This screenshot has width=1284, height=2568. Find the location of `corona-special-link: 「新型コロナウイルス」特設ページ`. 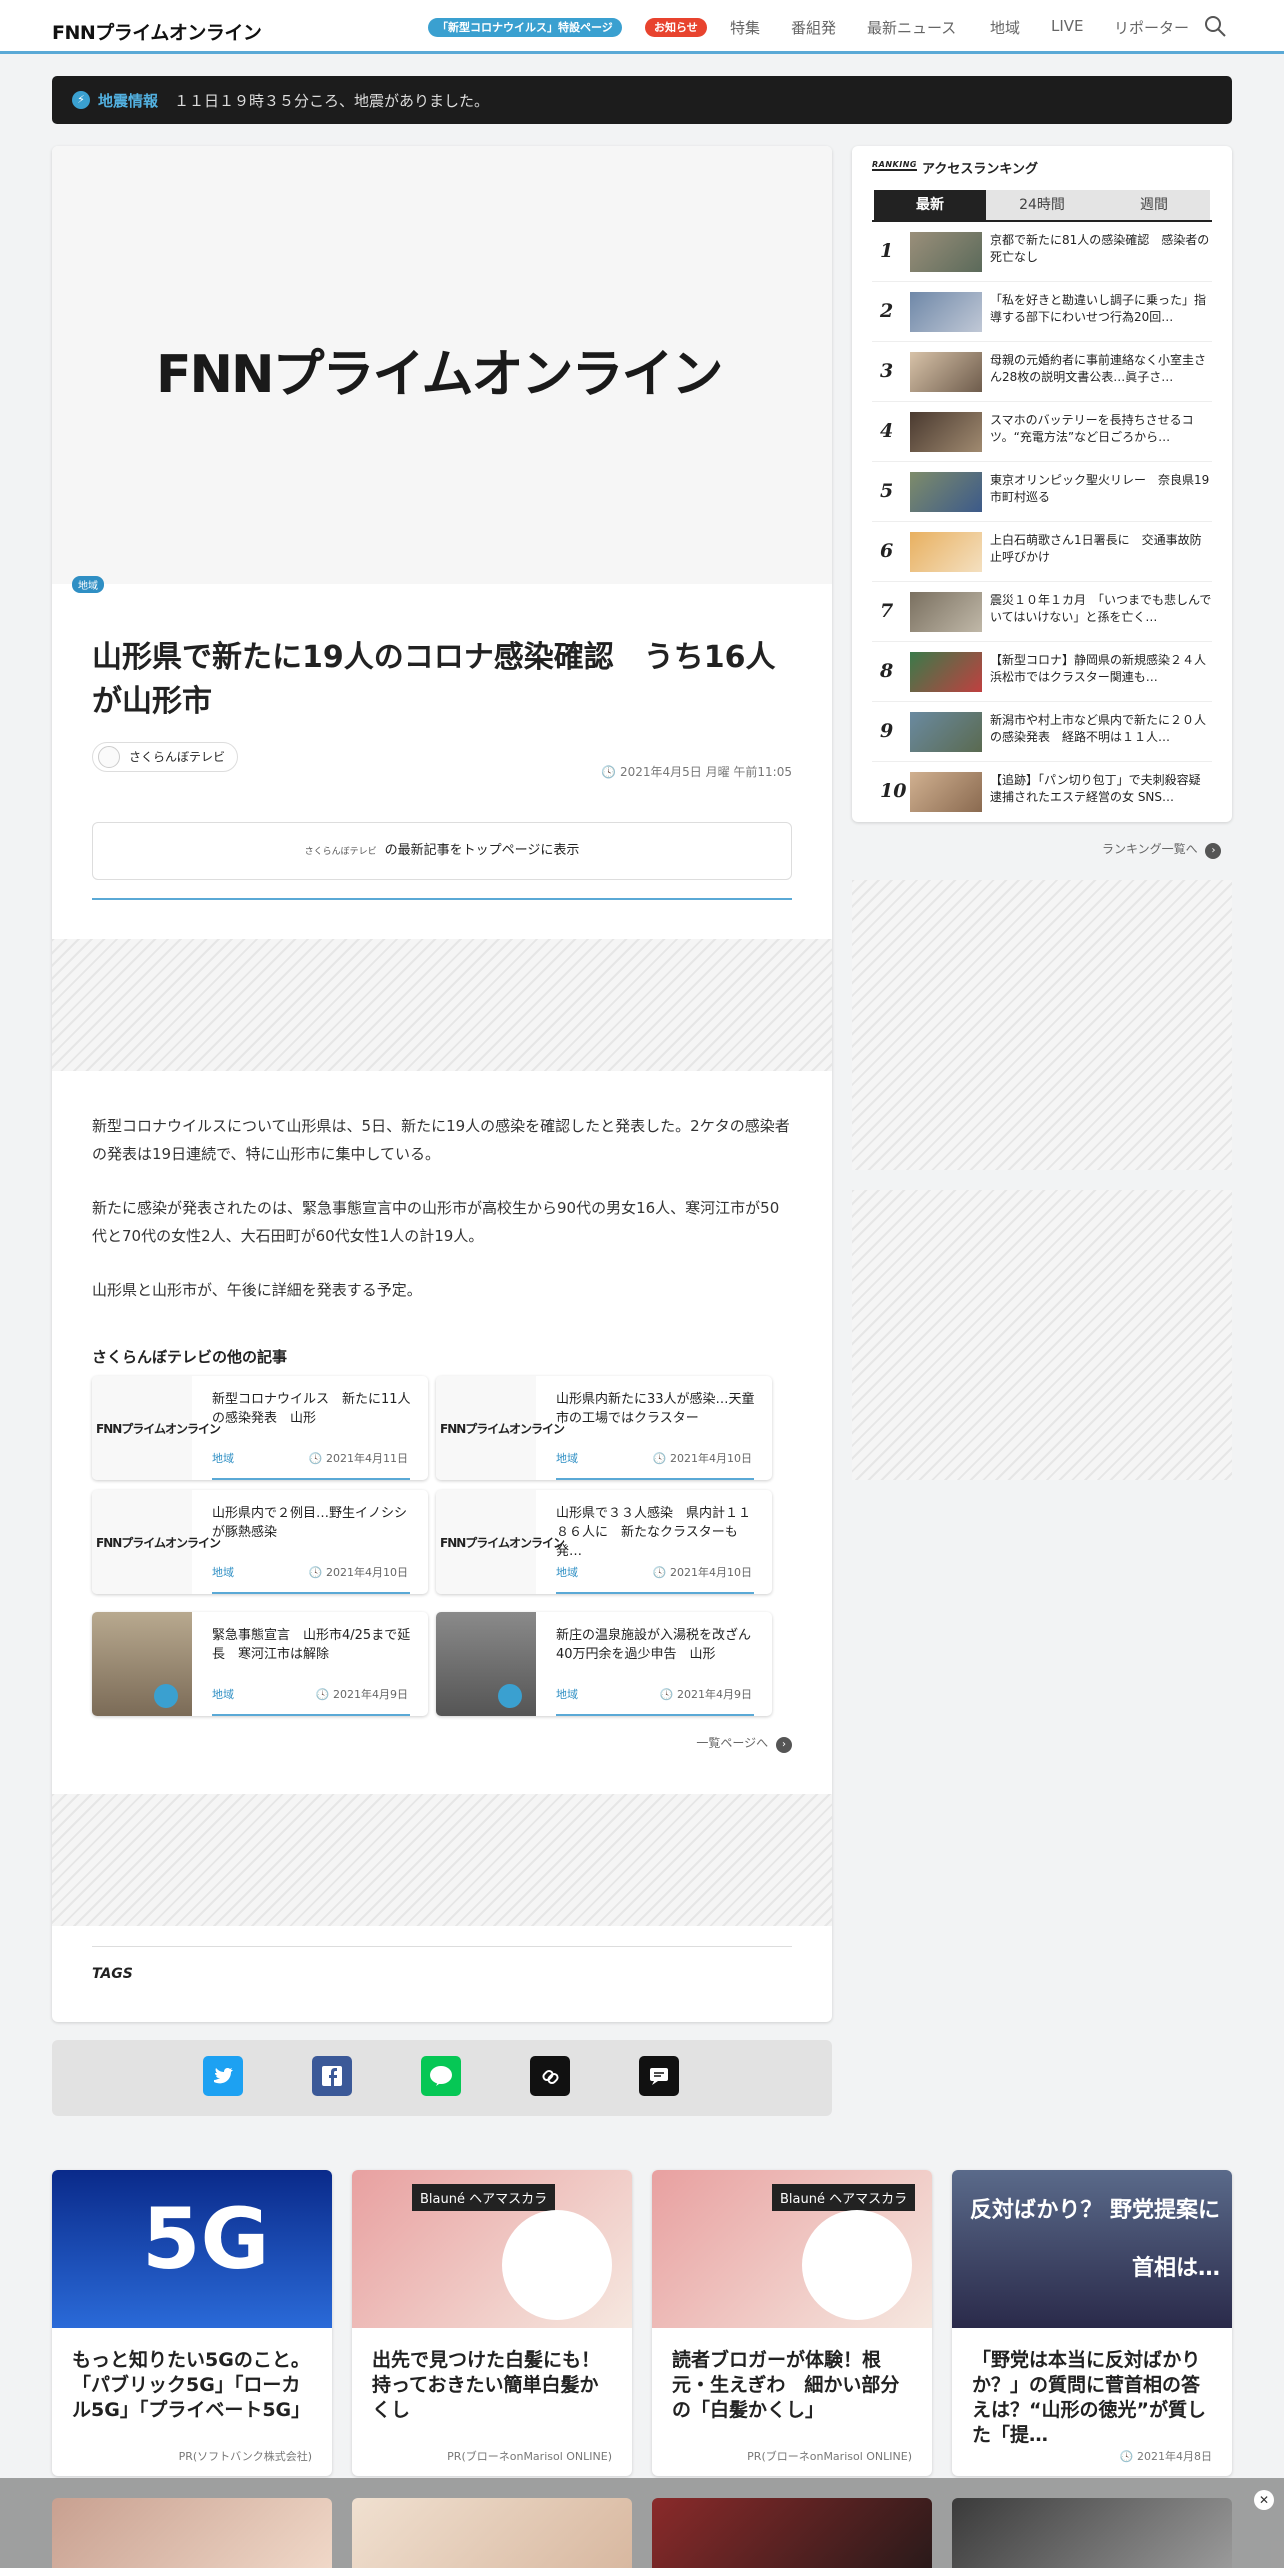

corona-special-link: 「新型コロナウイルス」特設ページ is located at coordinates (525, 27).